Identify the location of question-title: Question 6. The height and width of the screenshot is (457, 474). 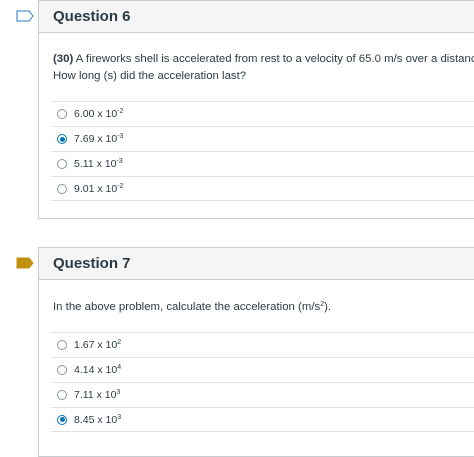
(92, 16).